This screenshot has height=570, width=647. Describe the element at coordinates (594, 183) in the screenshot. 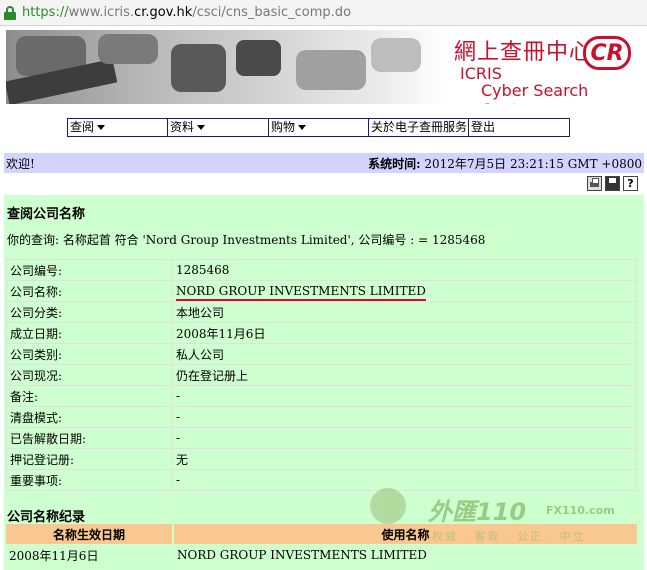

I see `printer-icon` at that location.